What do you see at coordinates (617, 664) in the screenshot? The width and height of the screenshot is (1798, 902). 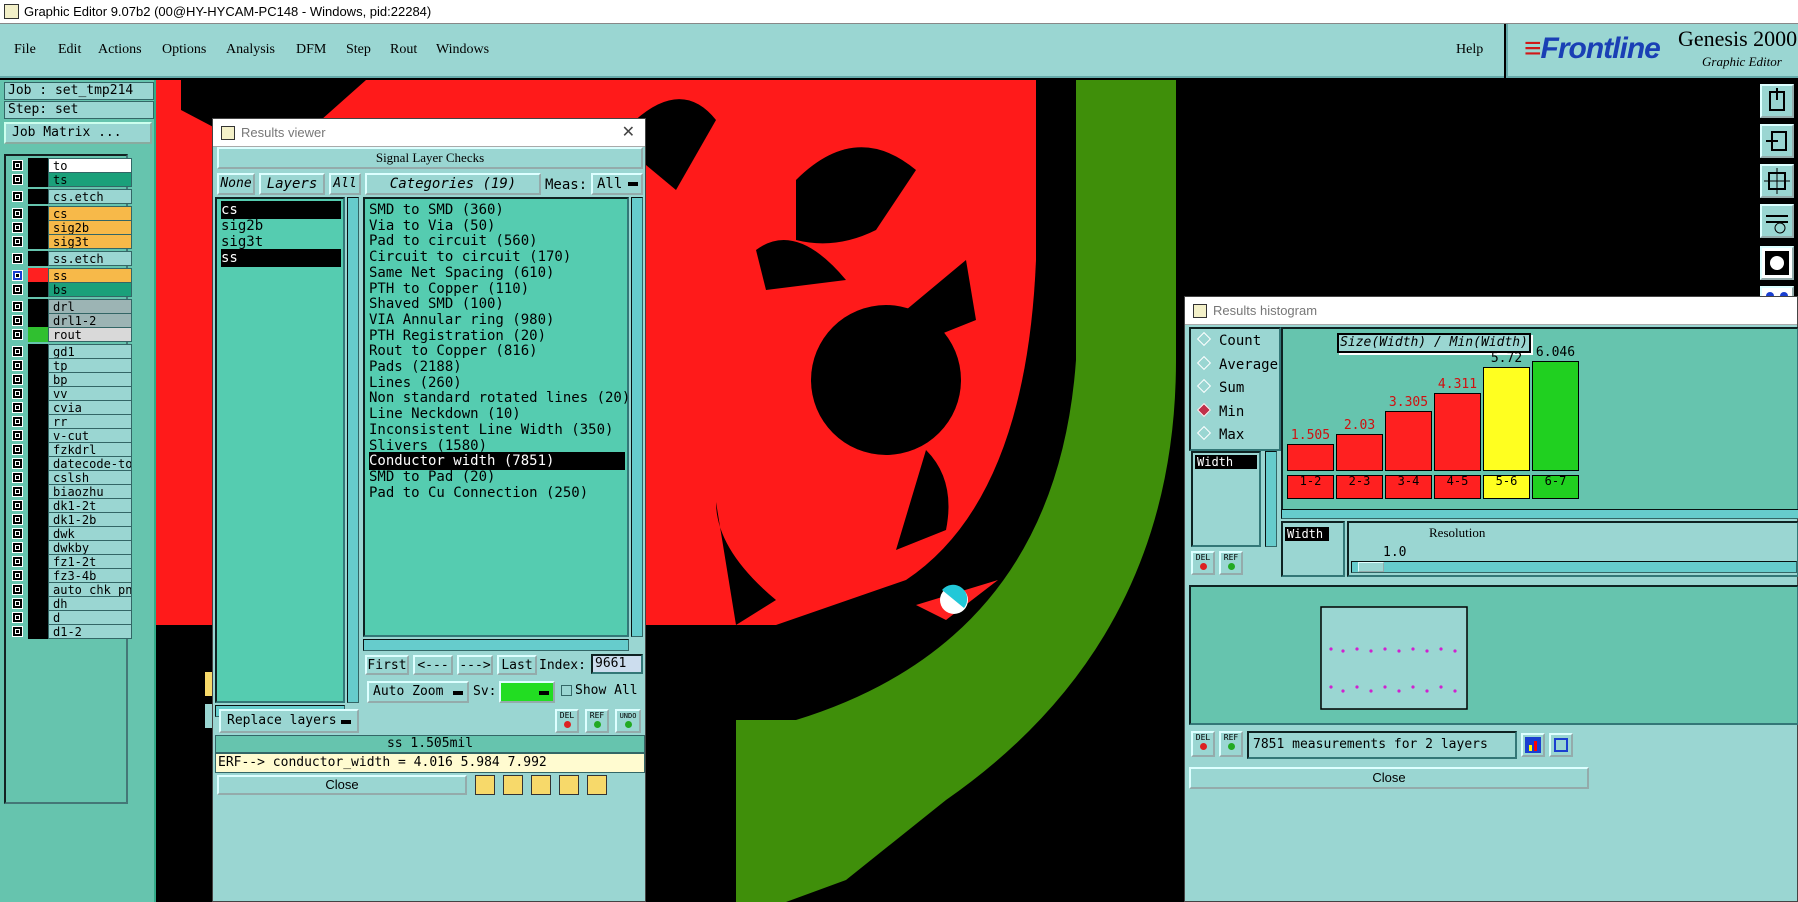 I see `index-input: 9661` at bounding box center [617, 664].